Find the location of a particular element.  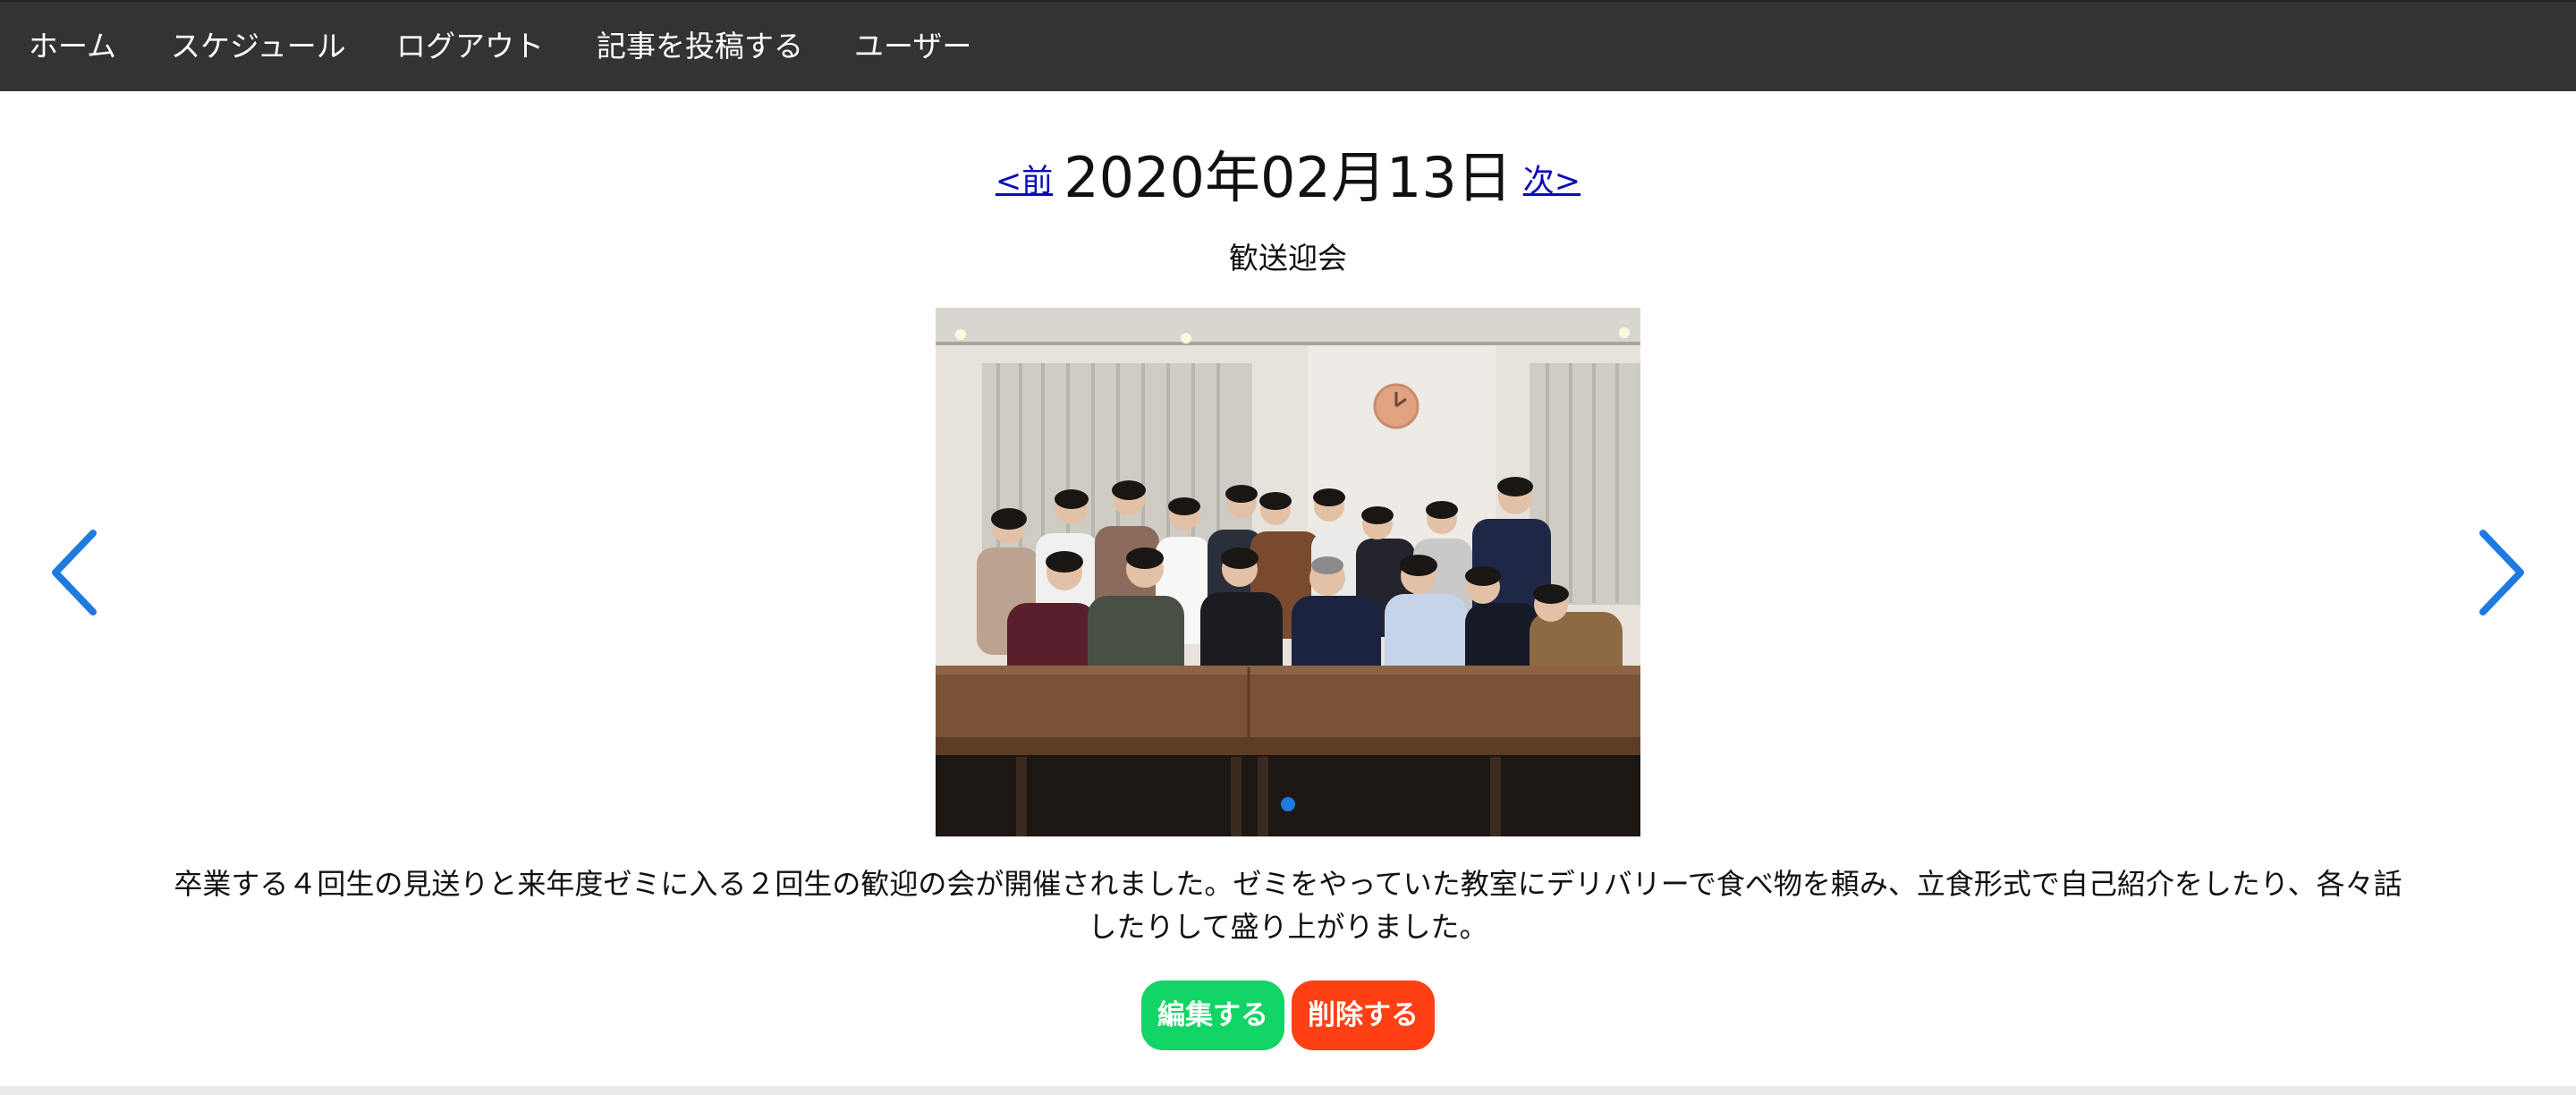

next-date-link: 次> is located at coordinates (1551, 182).